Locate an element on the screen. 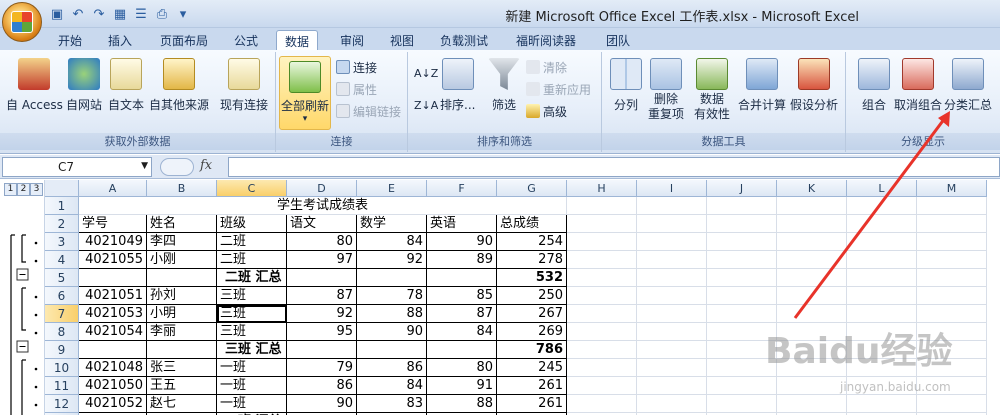 The width and height of the screenshot is (1000, 415). name-box-dropdown-icon: ▼ is located at coordinates (144, 166).